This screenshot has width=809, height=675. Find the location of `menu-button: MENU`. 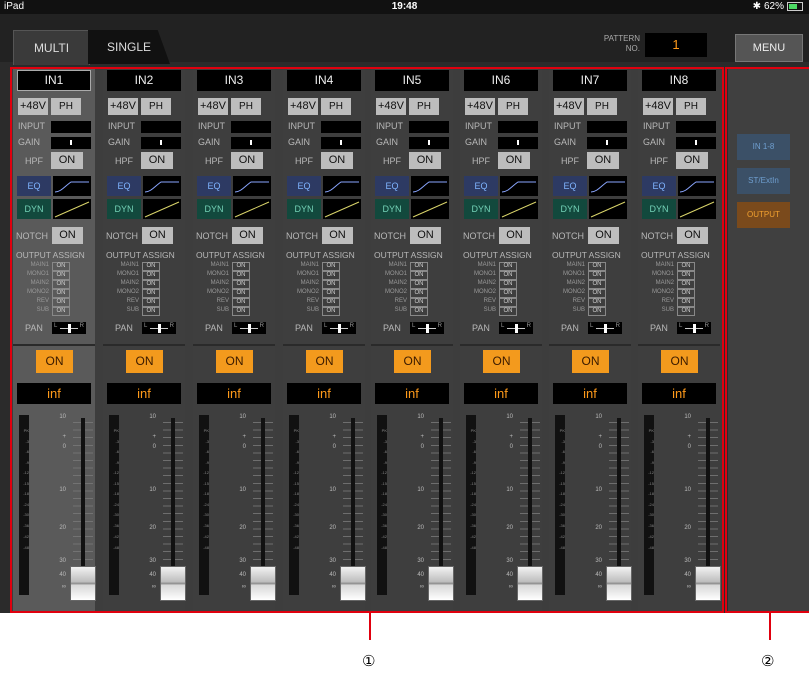

menu-button: MENU is located at coordinates (769, 48).